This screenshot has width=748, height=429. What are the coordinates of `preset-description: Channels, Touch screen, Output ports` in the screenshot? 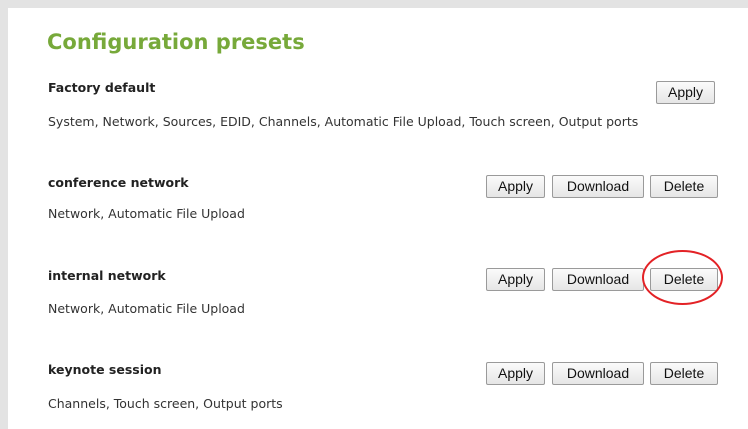 It's located at (165, 403).